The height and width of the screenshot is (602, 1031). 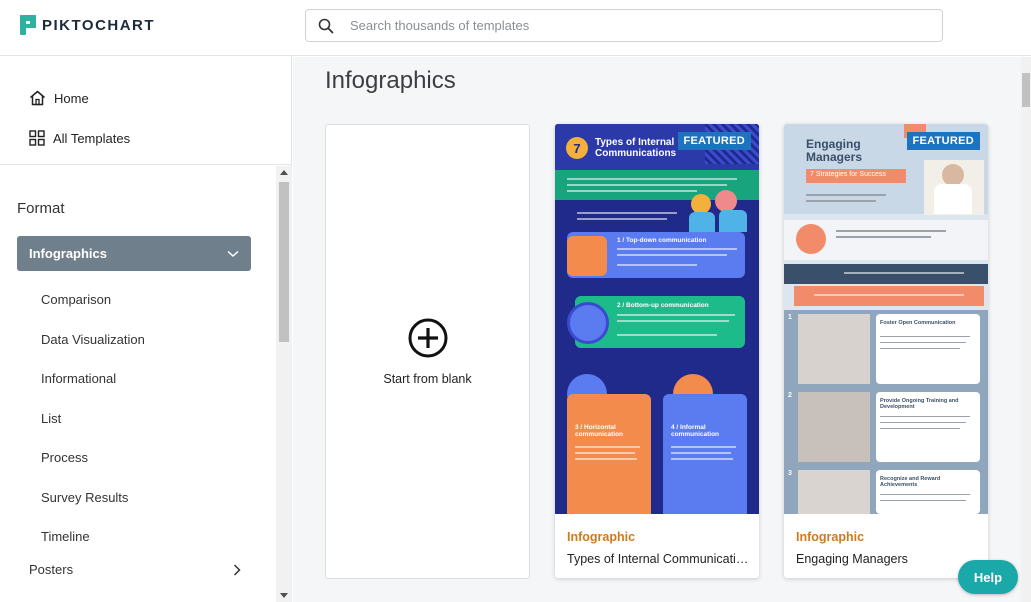 What do you see at coordinates (919, 404) in the screenshot?
I see `thumb-strategy-2: Provide Ongoing Training and Development` at bounding box center [919, 404].